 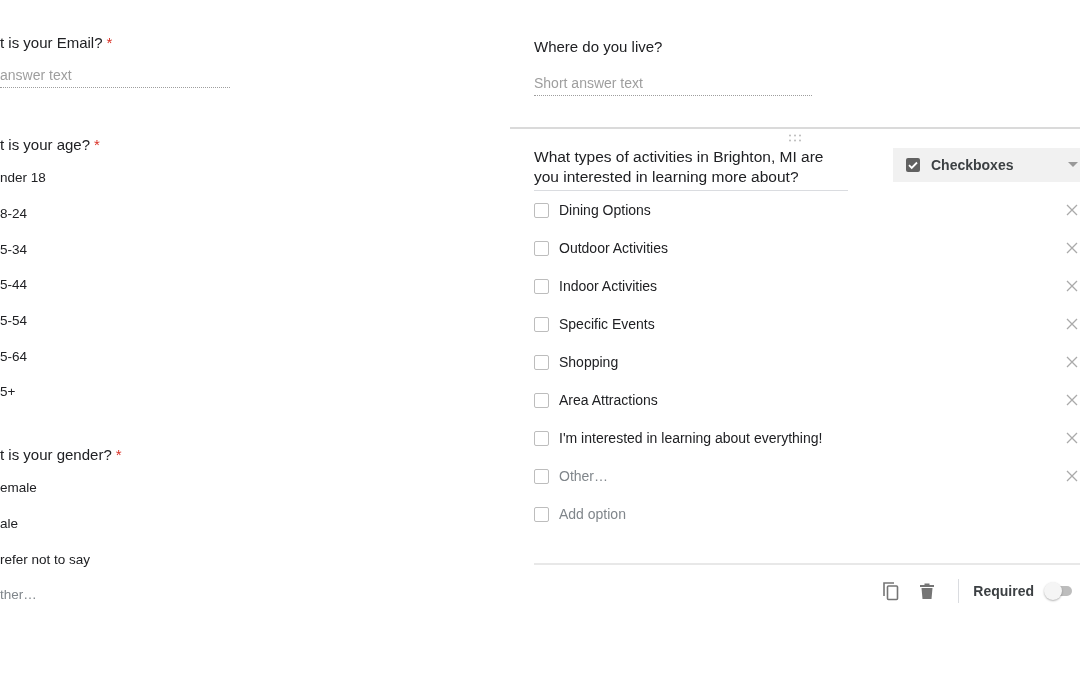 I want to click on question-title: t is your gender?, so click(x=56, y=454).